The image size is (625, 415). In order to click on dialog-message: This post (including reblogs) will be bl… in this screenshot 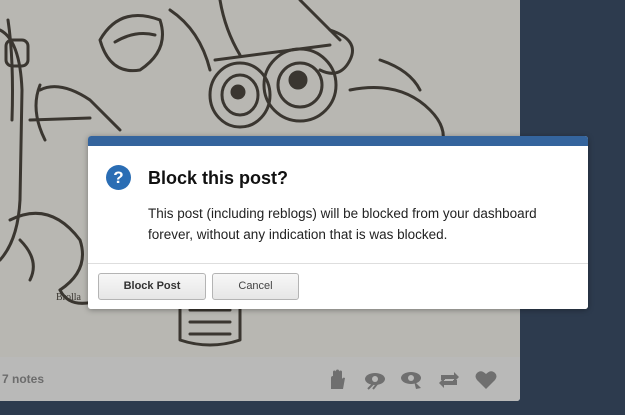, I will do `click(342, 224)`.